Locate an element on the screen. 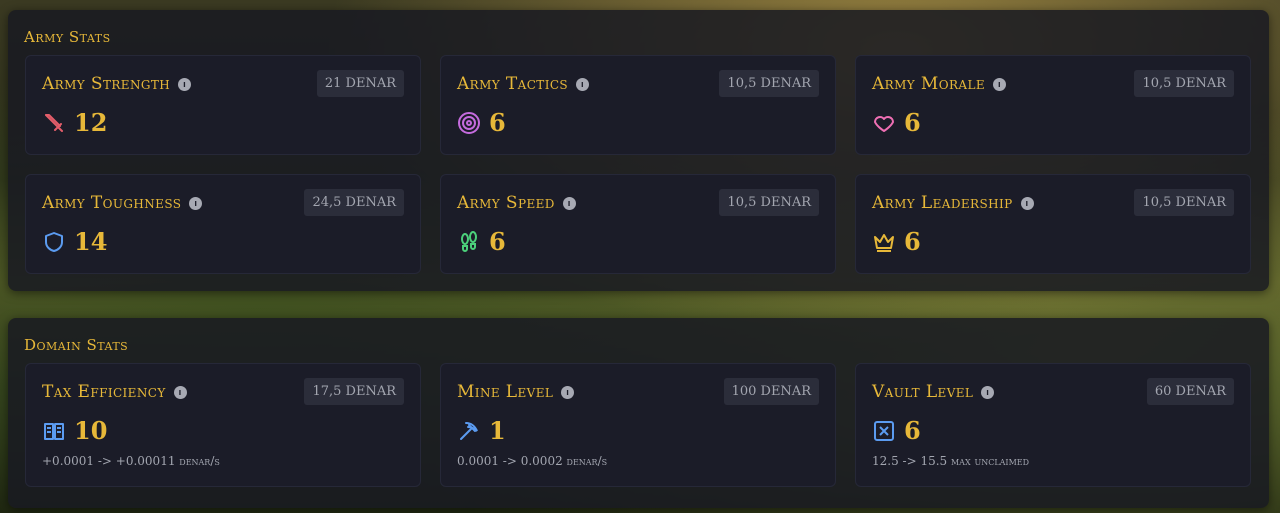 The image size is (1280, 513). stat-value-row: 1 is located at coordinates (481, 430).